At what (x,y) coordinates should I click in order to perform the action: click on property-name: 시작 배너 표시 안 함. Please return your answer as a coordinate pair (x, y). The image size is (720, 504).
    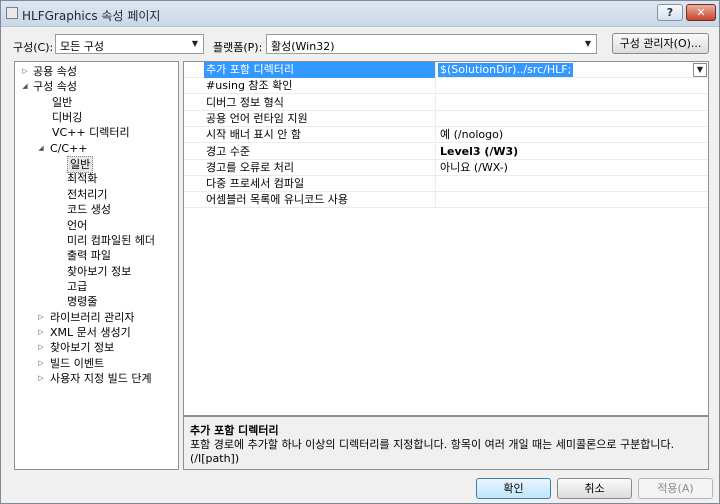
    Looking at the image, I should click on (320, 135).